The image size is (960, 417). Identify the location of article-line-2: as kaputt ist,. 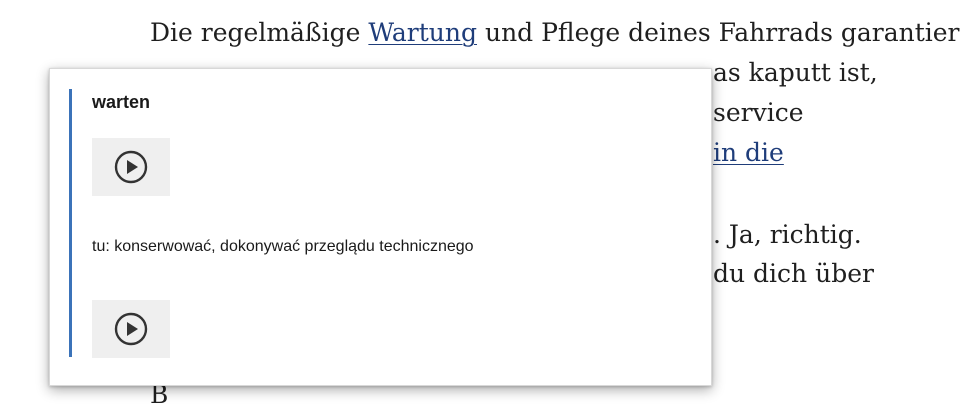
(795, 72).